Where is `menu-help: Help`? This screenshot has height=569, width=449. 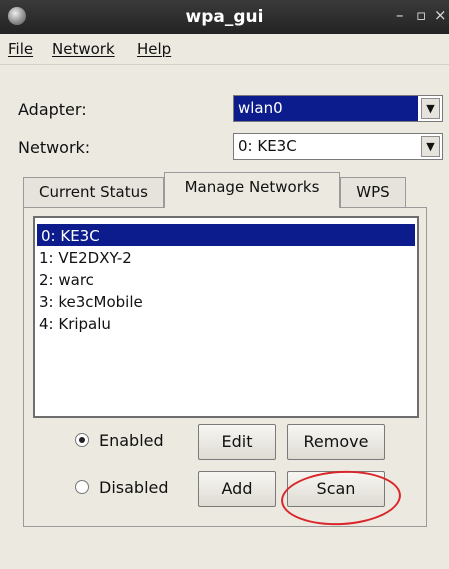 menu-help: Help is located at coordinates (154, 49).